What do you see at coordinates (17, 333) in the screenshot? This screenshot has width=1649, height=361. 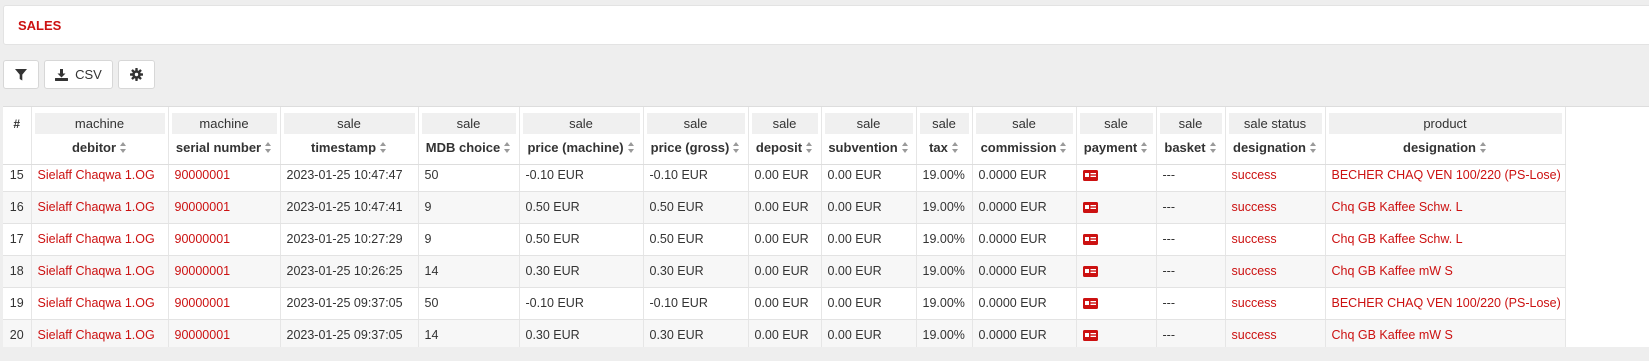 I see `row-number: 20` at bounding box center [17, 333].